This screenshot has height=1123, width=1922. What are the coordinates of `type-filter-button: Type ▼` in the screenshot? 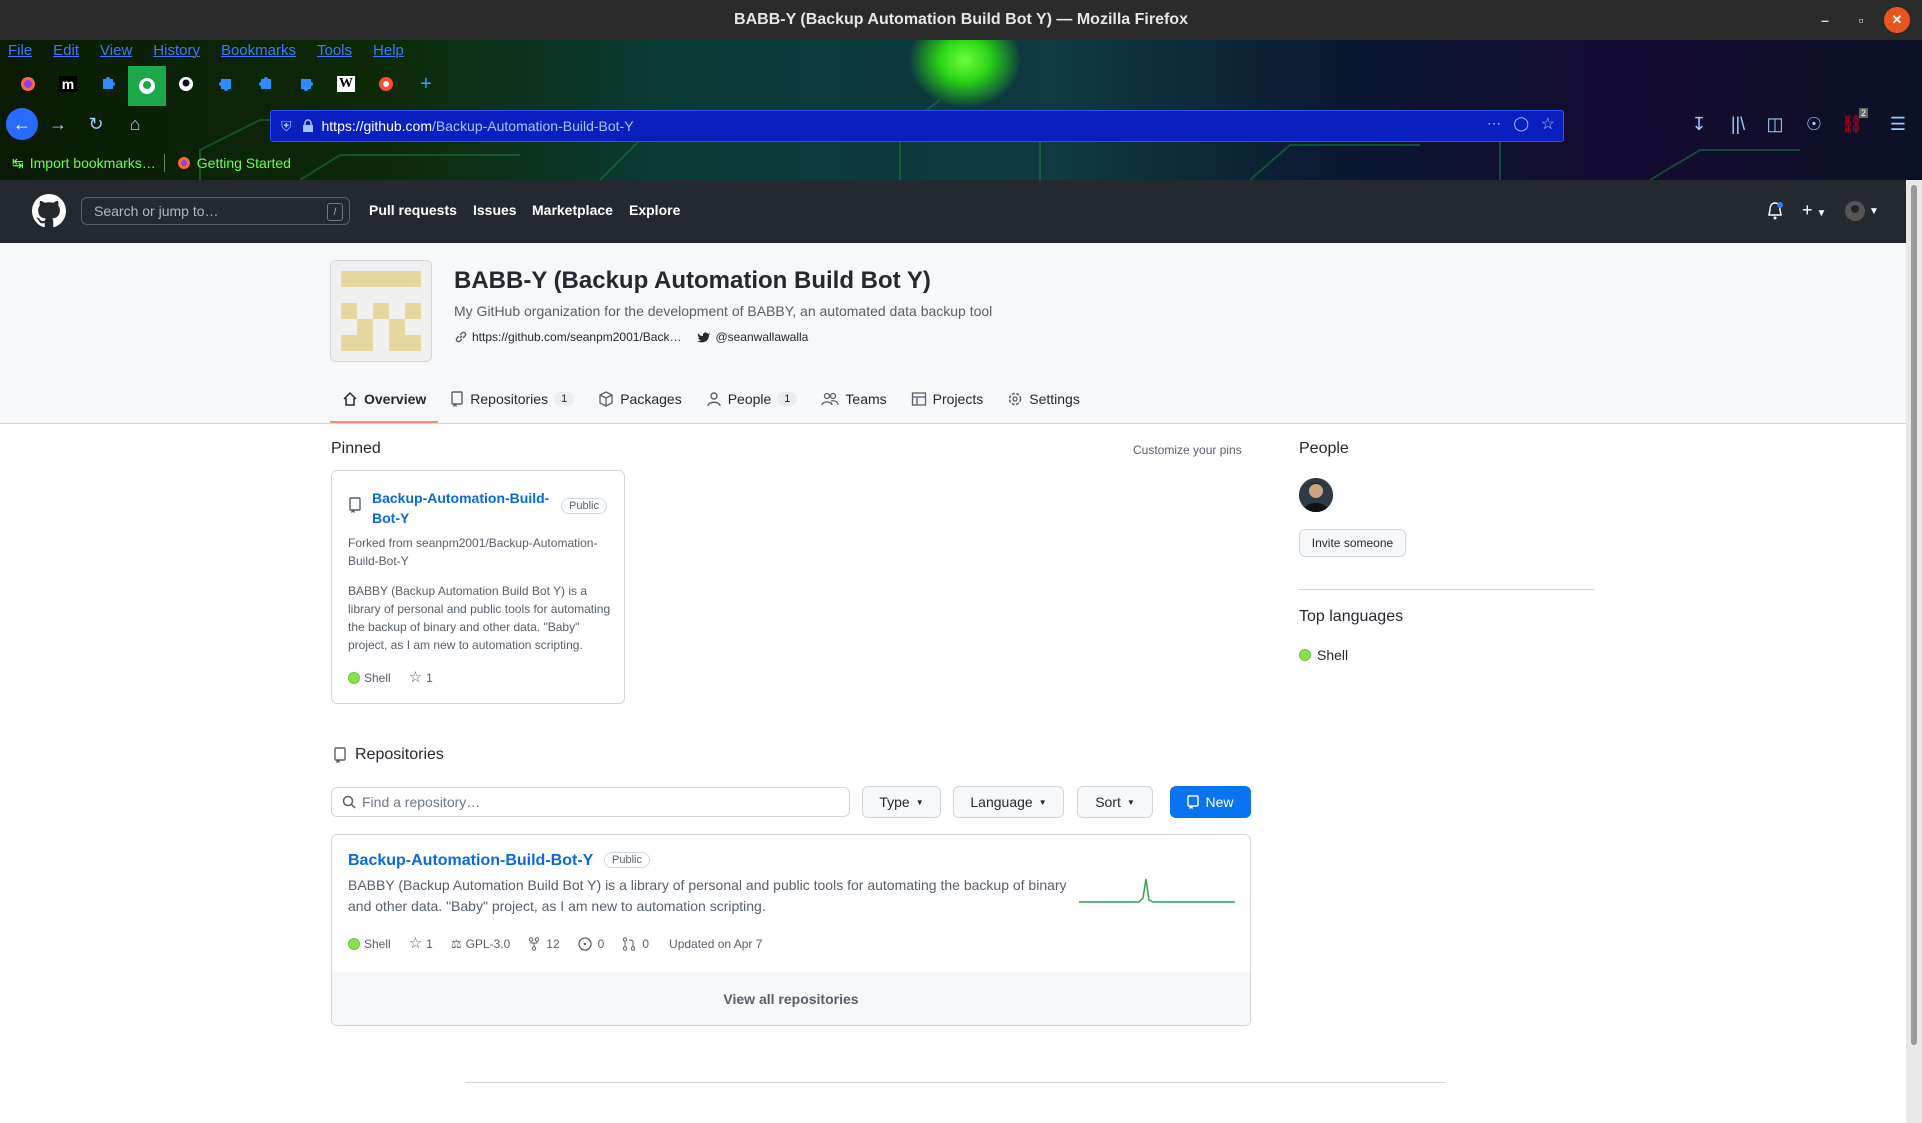 It's located at (901, 802).